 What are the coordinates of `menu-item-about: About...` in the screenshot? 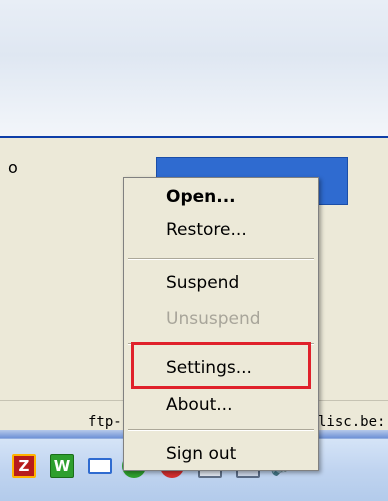 It's located at (199, 405).